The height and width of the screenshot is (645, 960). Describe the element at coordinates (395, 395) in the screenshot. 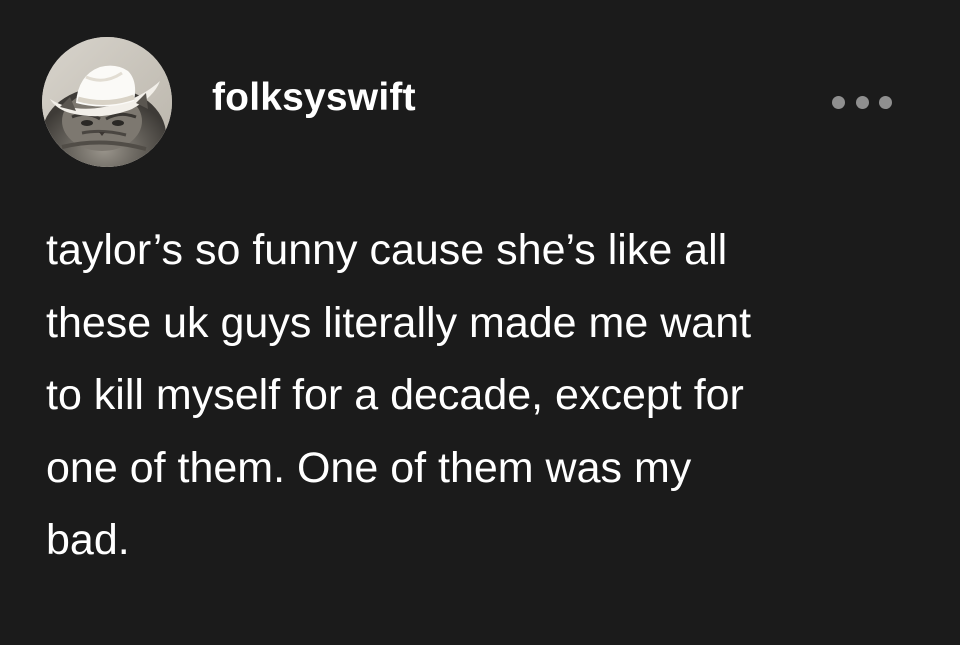

I see `post-text-line: to kill myself for a decade, except for` at that location.